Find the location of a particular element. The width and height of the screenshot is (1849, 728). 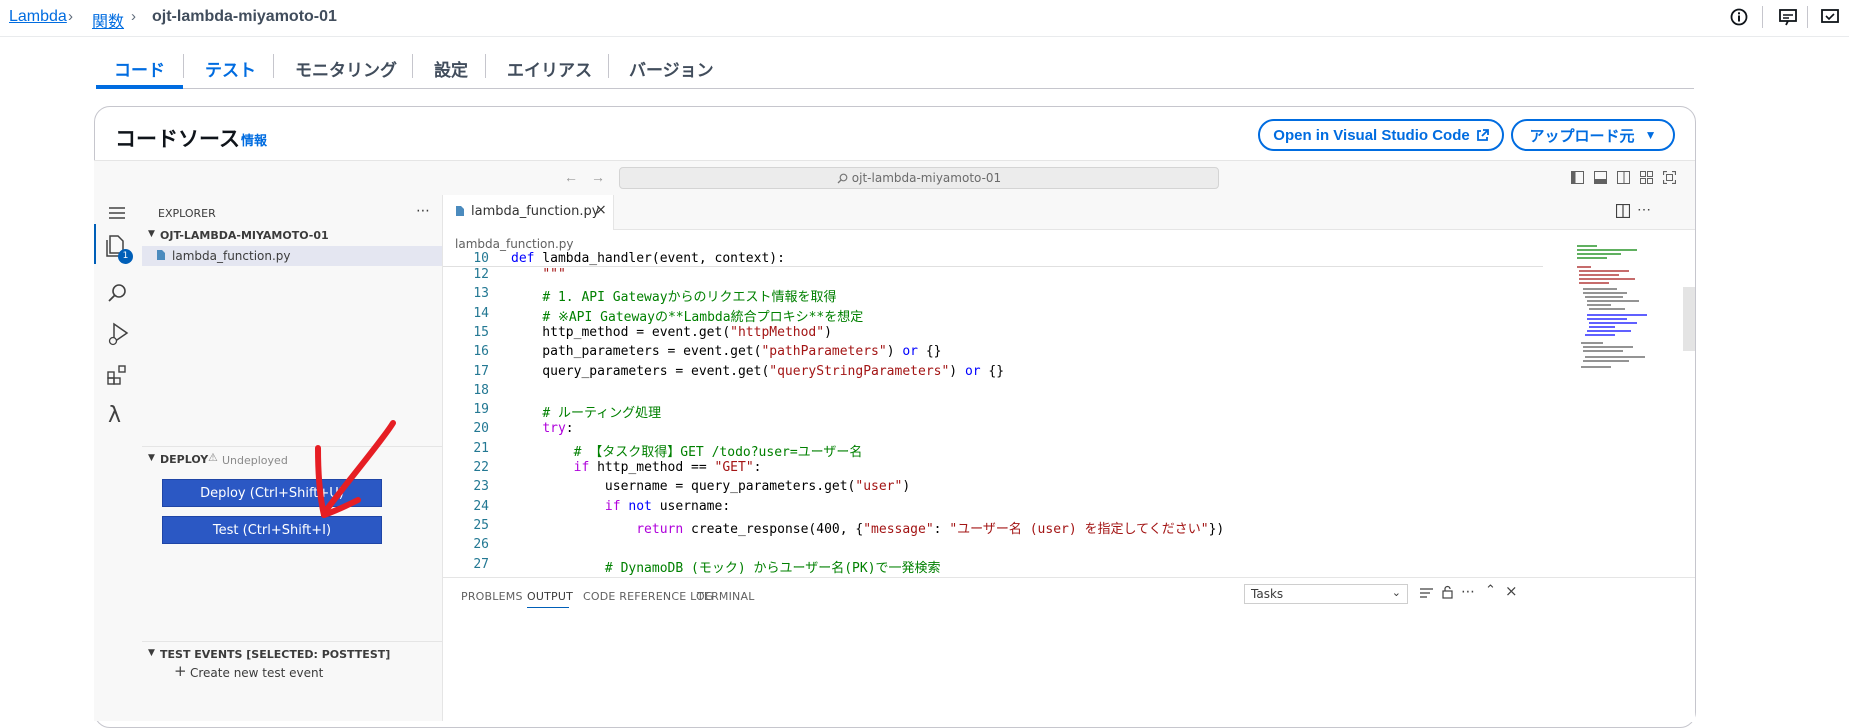

forward-arrow-icon: → is located at coordinates (598, 177).